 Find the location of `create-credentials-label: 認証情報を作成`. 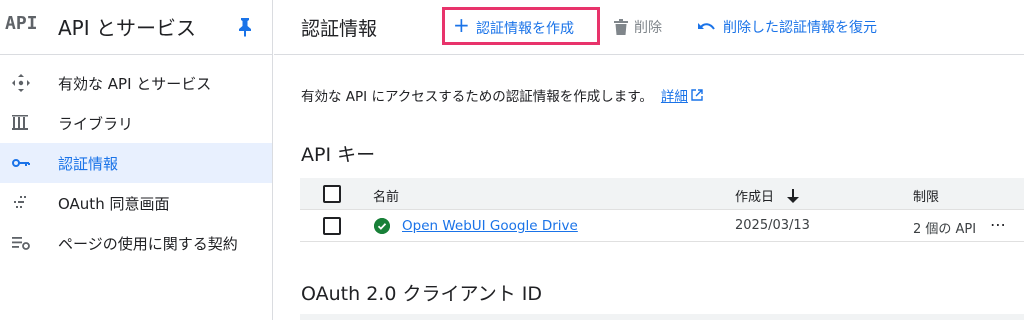

create-credentials-label: 認証情報を作成 is located at coordinates (525, 29).